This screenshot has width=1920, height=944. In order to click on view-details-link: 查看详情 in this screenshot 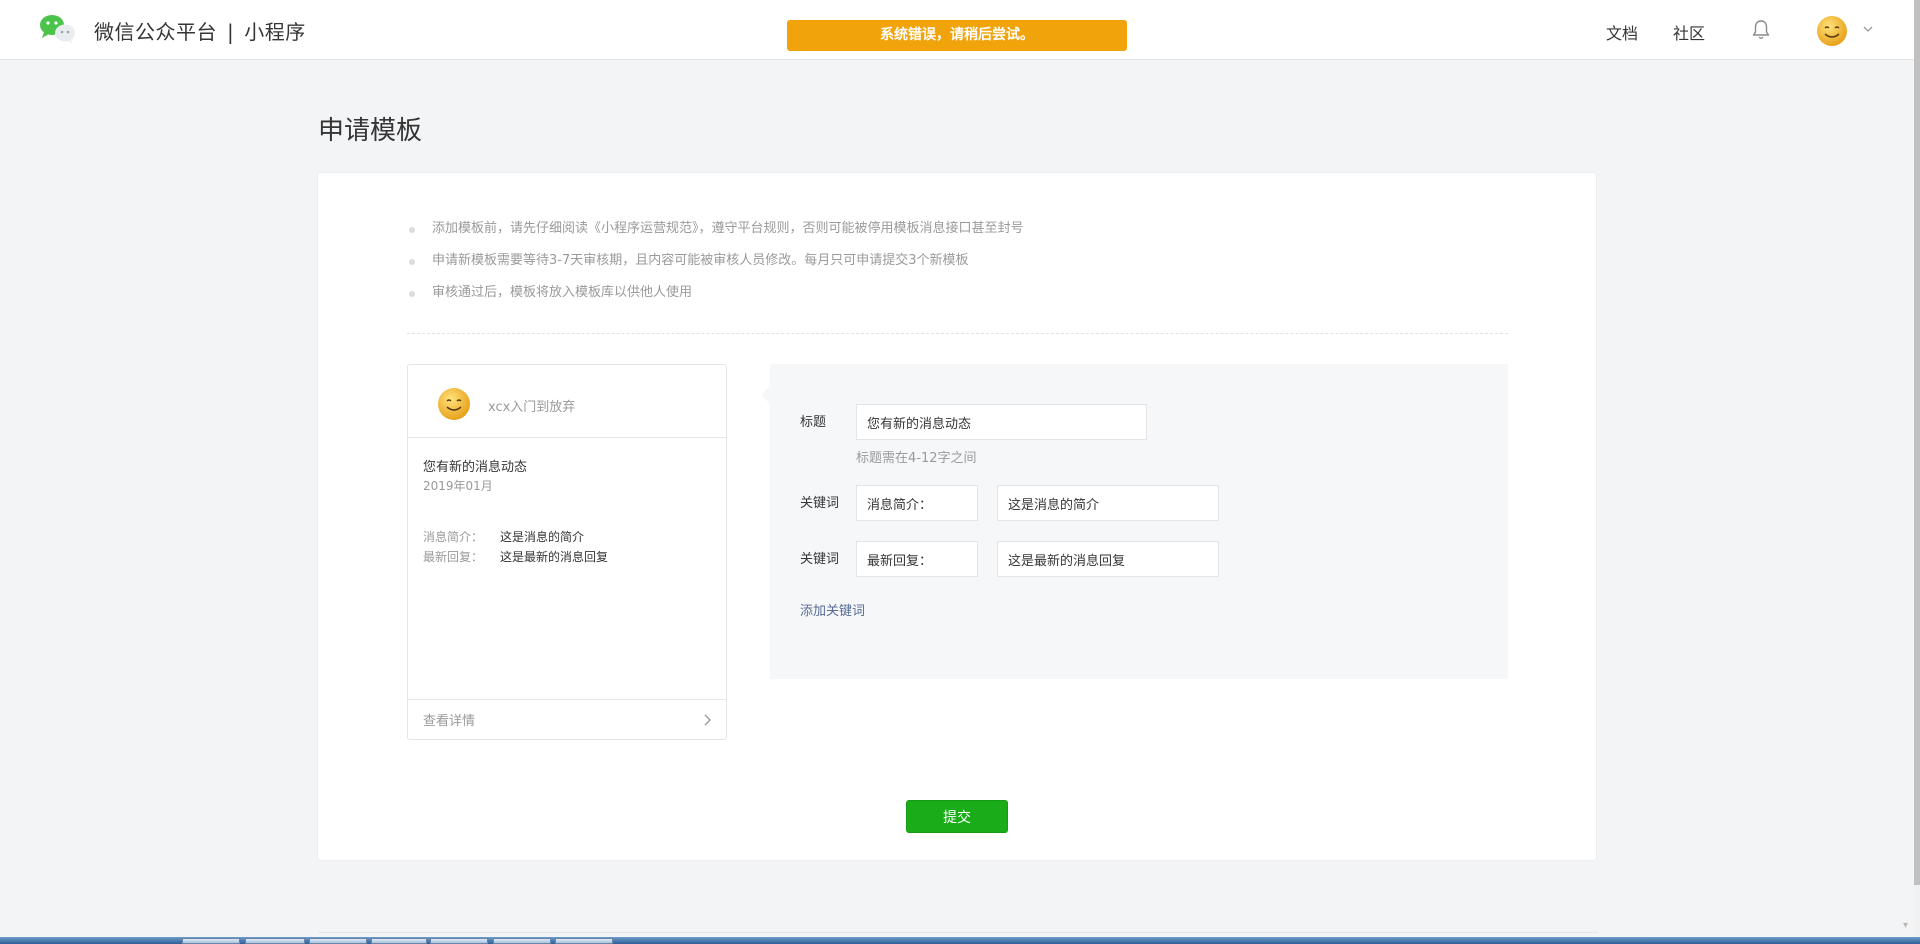, I will do `click(567, 719)`.